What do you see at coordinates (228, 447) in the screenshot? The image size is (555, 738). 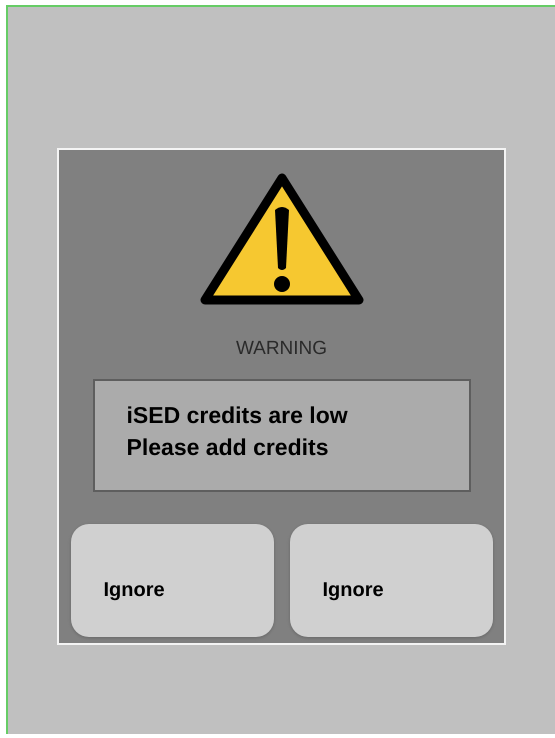 I see `message-text: Please add credits` at bounding box center [228, 447].